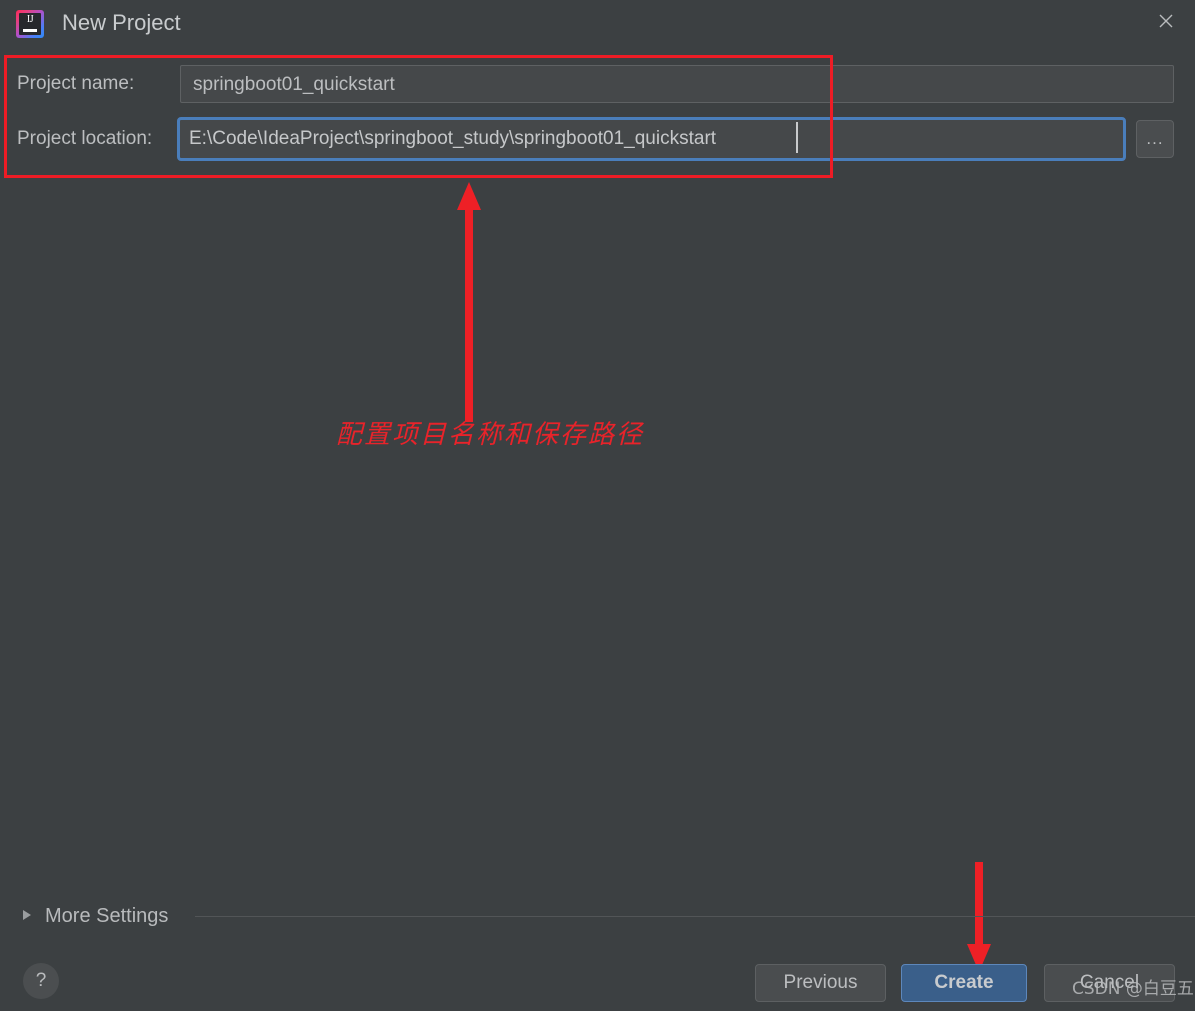 This screenshot has height=1011, width=1195. Describe the element at coordinates (294, 84) in the screenshot. I see `project-name-value: springboot01_quickstart` at that location.